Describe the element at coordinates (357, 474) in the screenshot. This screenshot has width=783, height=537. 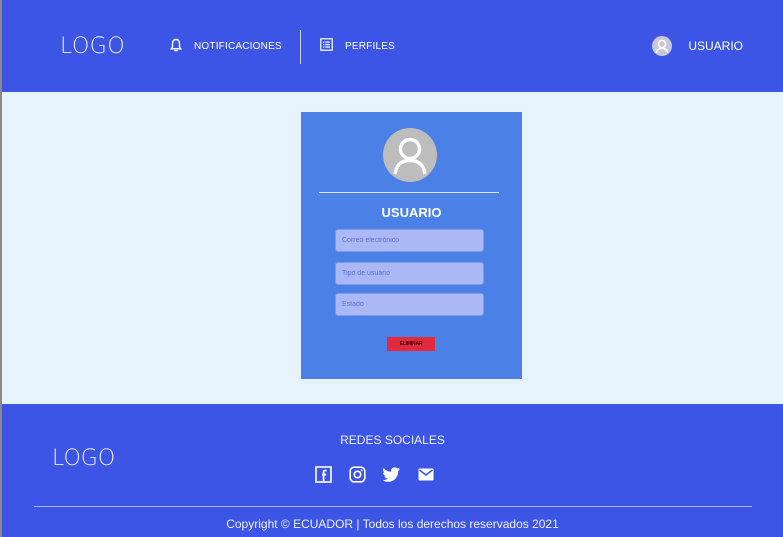
I see `instagram-icon` at that location.